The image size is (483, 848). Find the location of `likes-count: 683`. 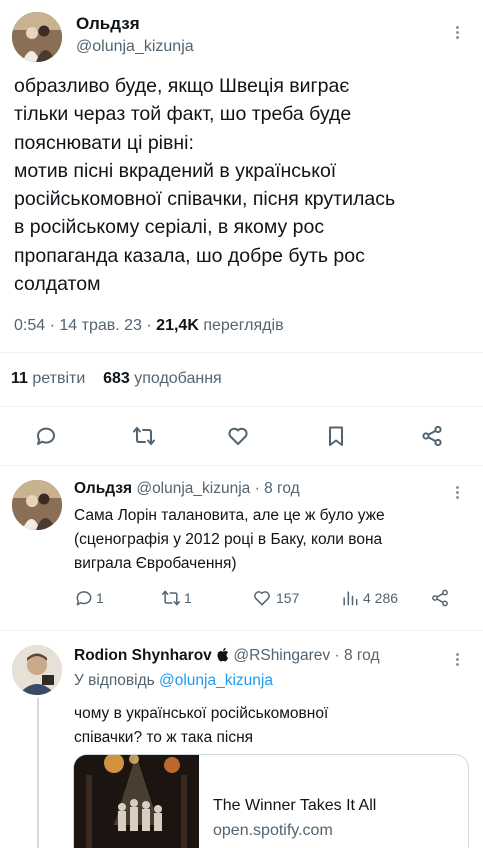

likes-count: 683 is located at coordinates (116, 378).